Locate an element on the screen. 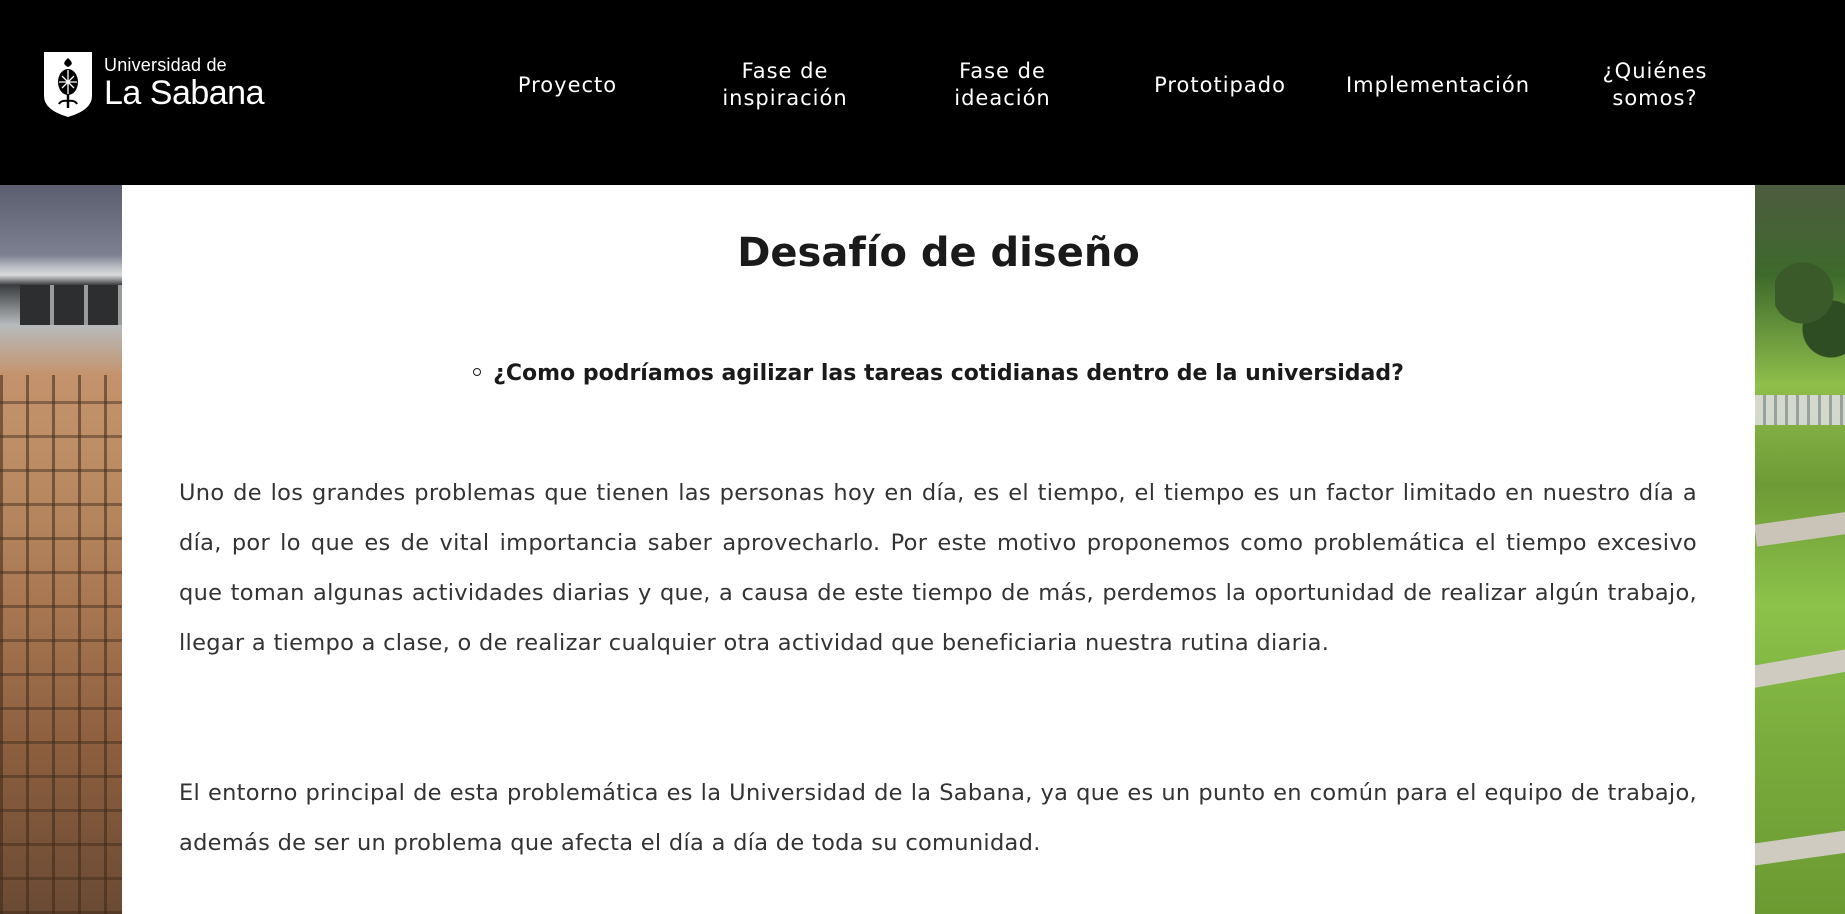 The image size is (1845, 914). nav-item-prototipado: Prototipado is located at coordinates (1220, 85).